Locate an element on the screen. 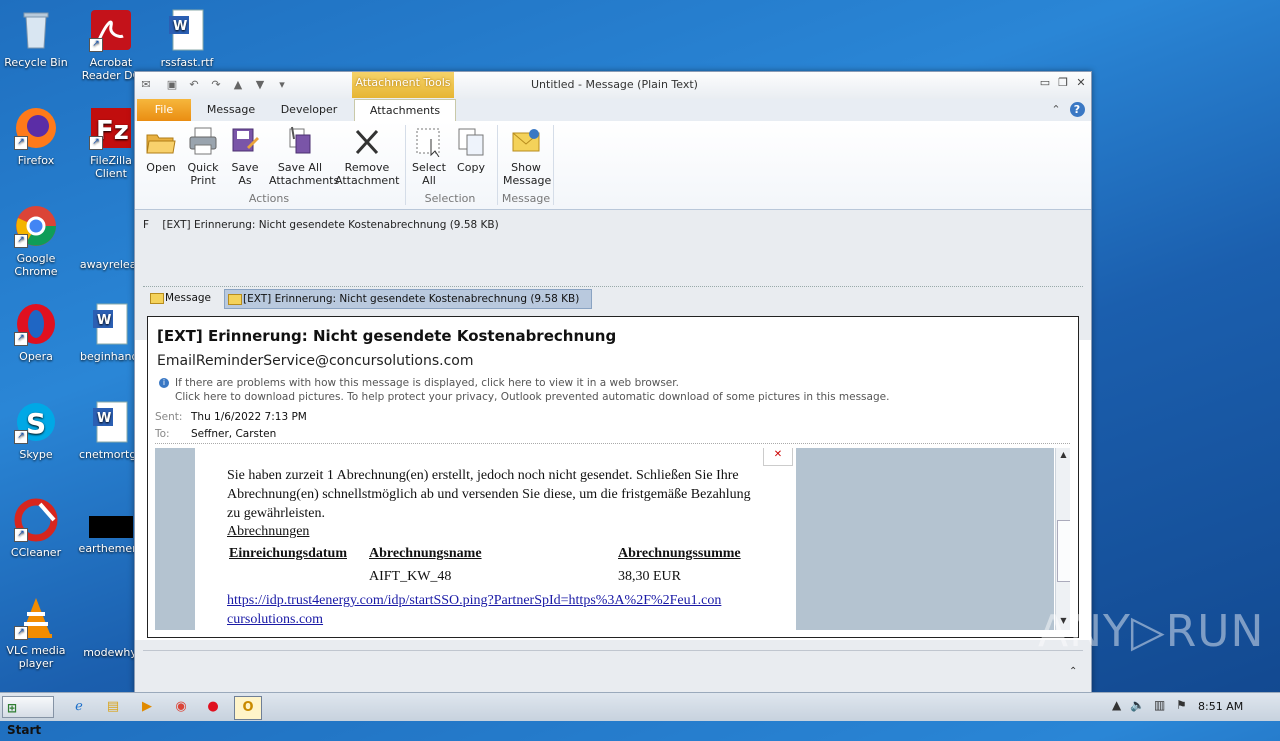 The width and height of the screenshot is (1280, 741). copy-button: Copy is located at coordinates (471, 149).